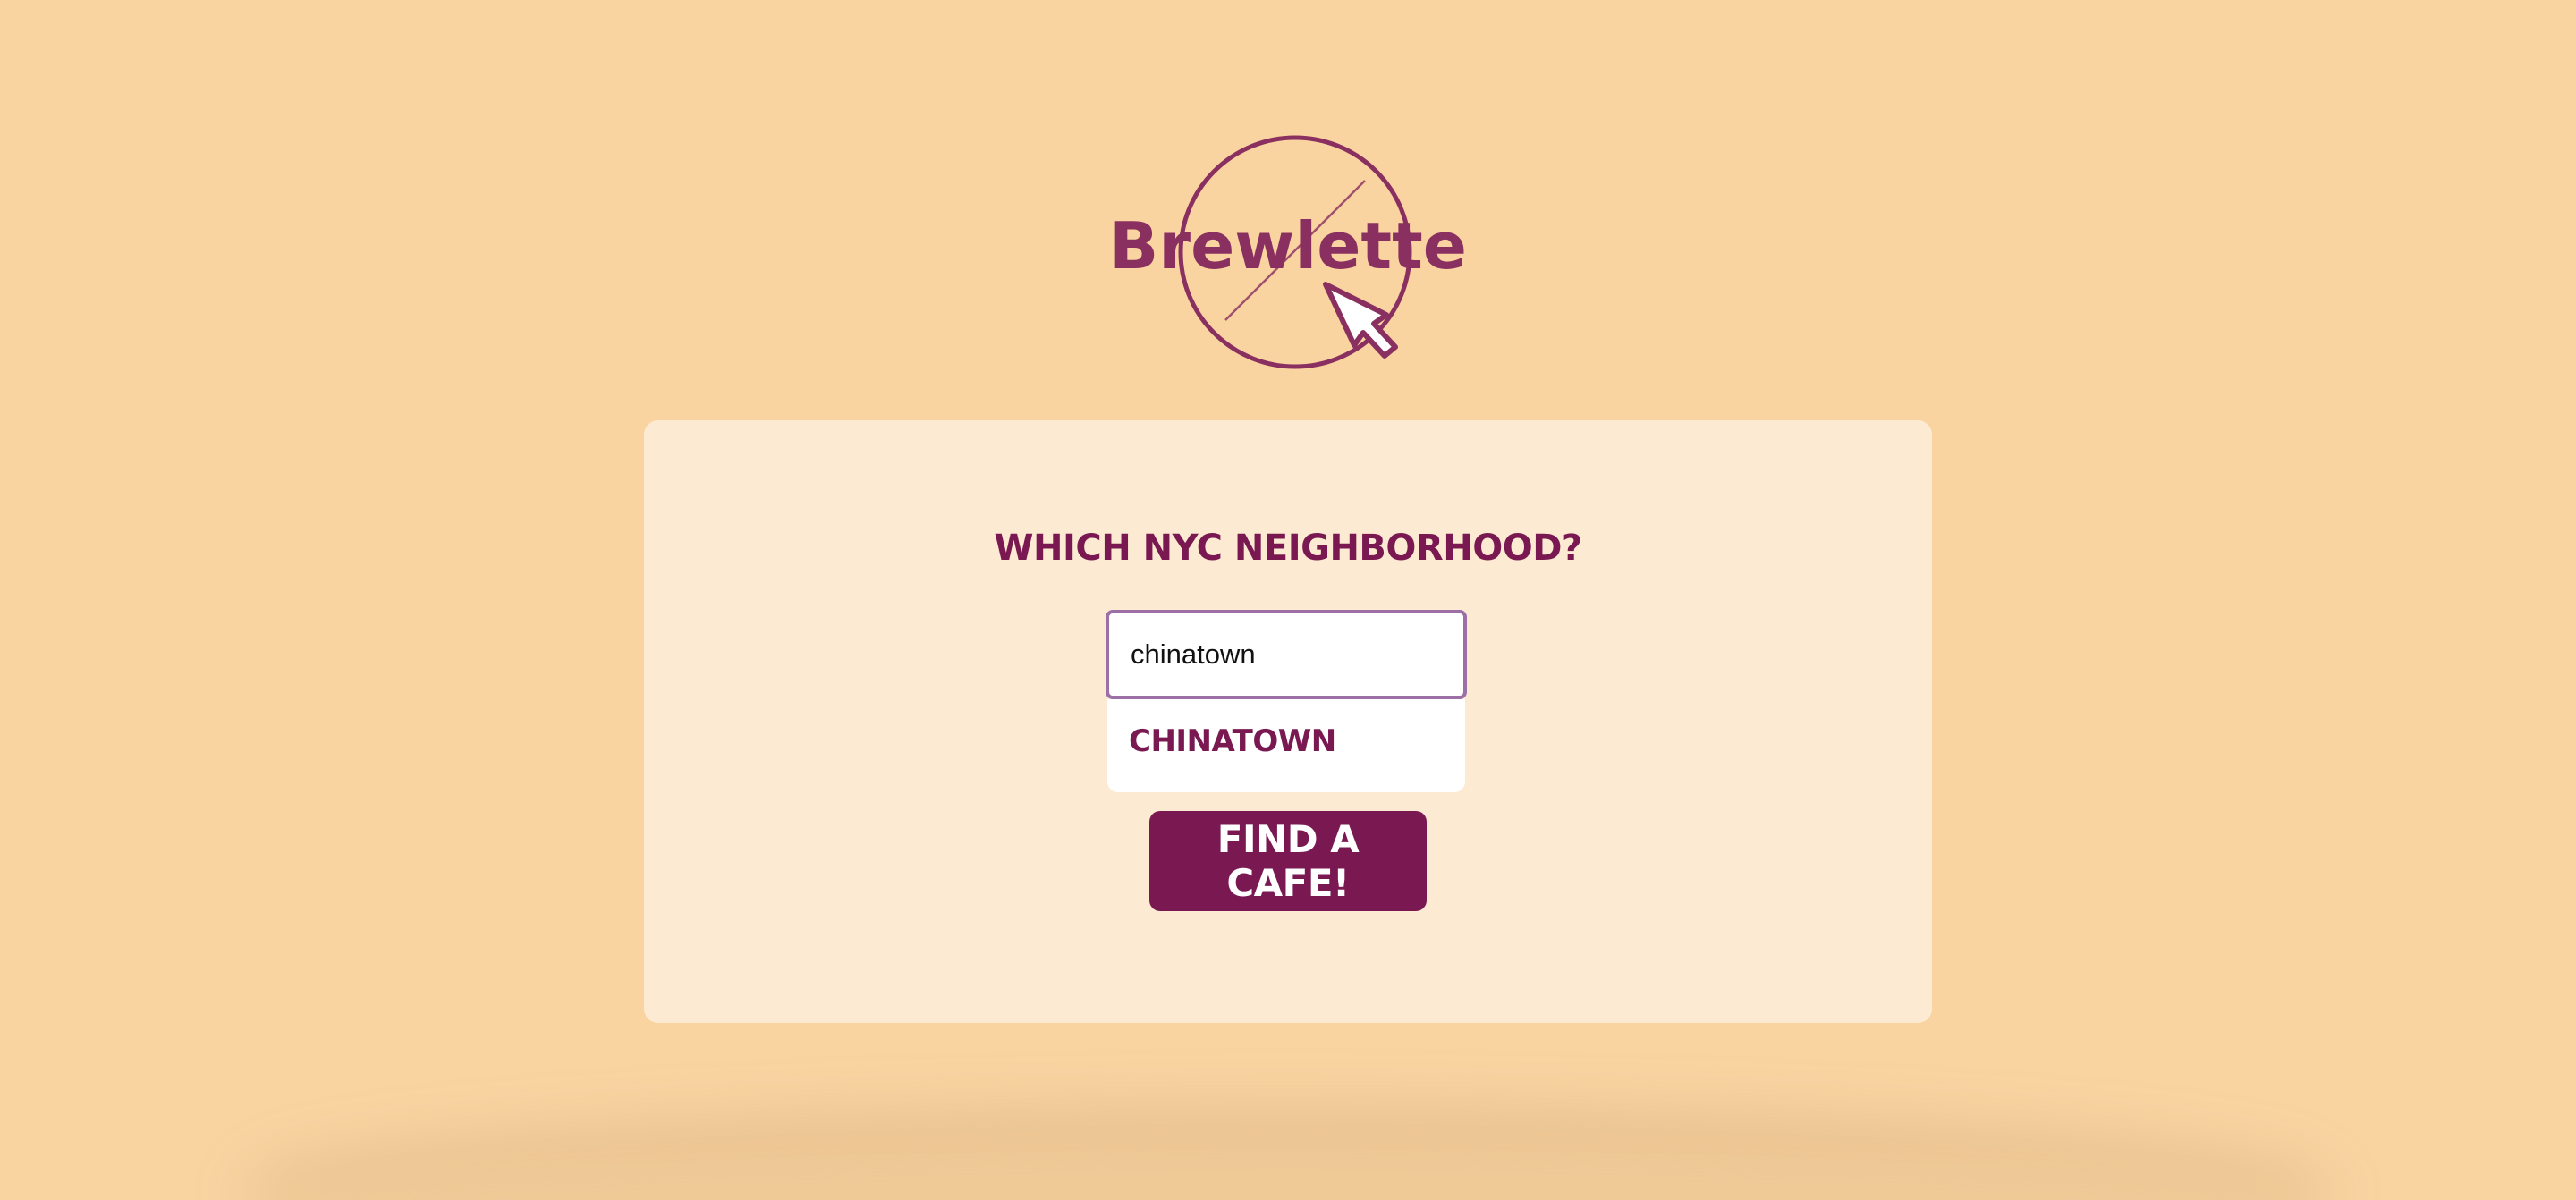  What do you see at coordinates (1286, 654) in the screenshot?
I see `neighborhood-search-input` at bounding box center [1286, 654].